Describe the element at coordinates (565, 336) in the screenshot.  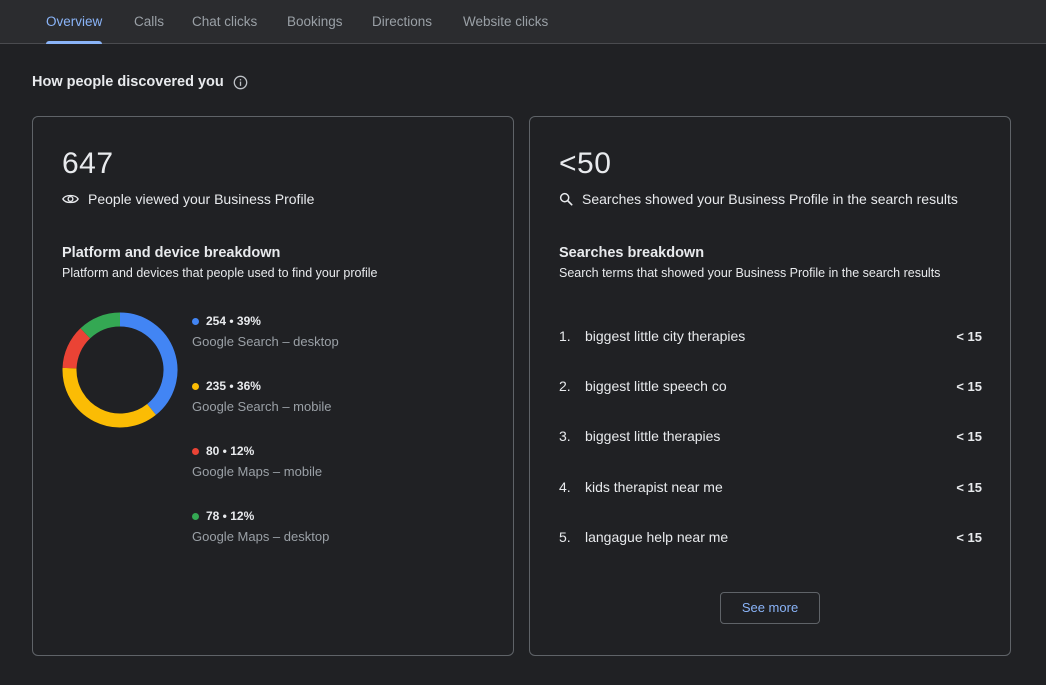
I see `row-rank: 1.` at that location.